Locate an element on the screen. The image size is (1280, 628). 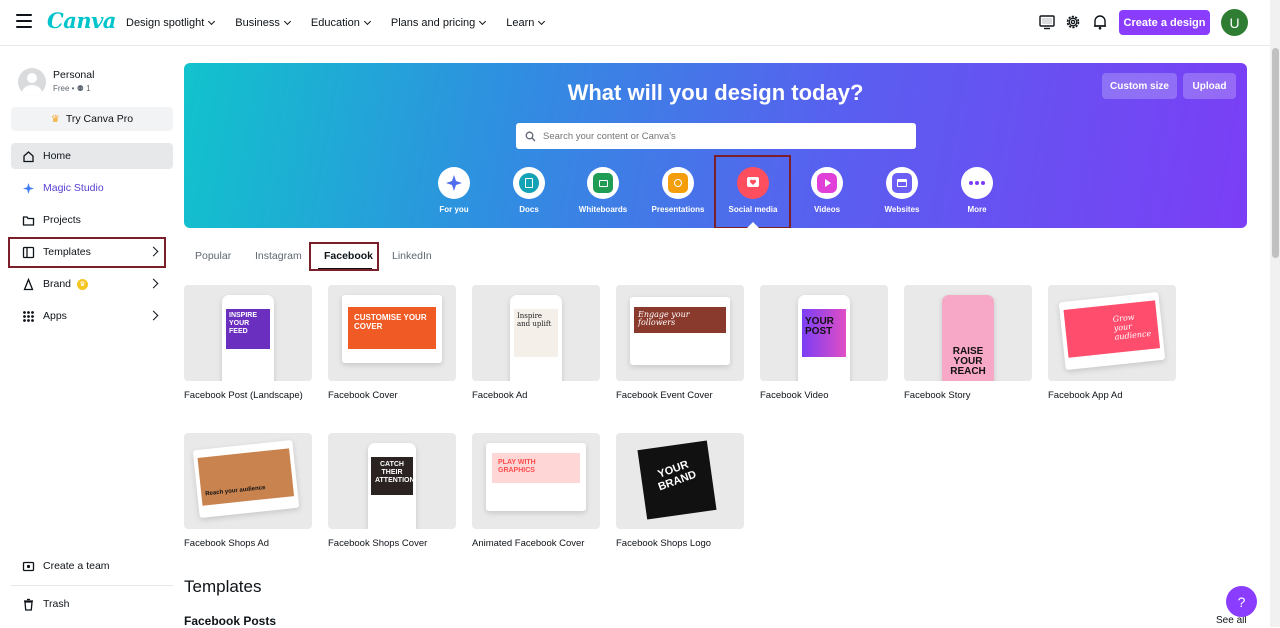
sidebar-item-magic-studio: Magic Studio is located at coordinates (92, 188).